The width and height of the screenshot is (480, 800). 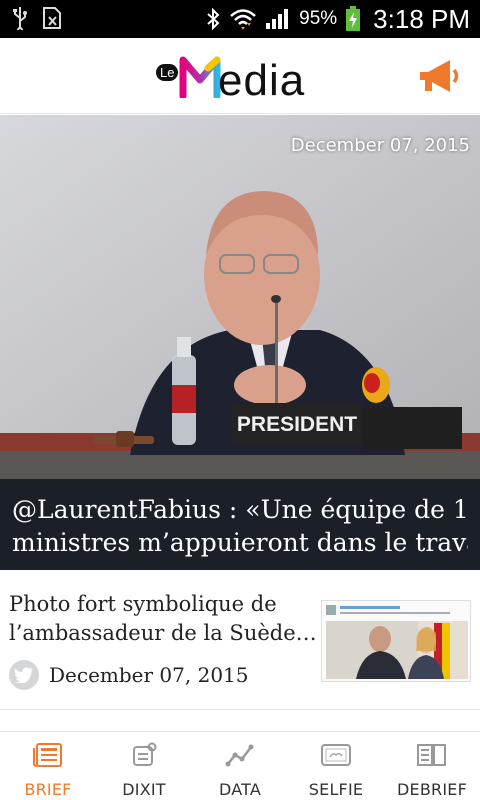 I want to click on tab-selfie-label: SELFIE, so click(x=336, y=789).